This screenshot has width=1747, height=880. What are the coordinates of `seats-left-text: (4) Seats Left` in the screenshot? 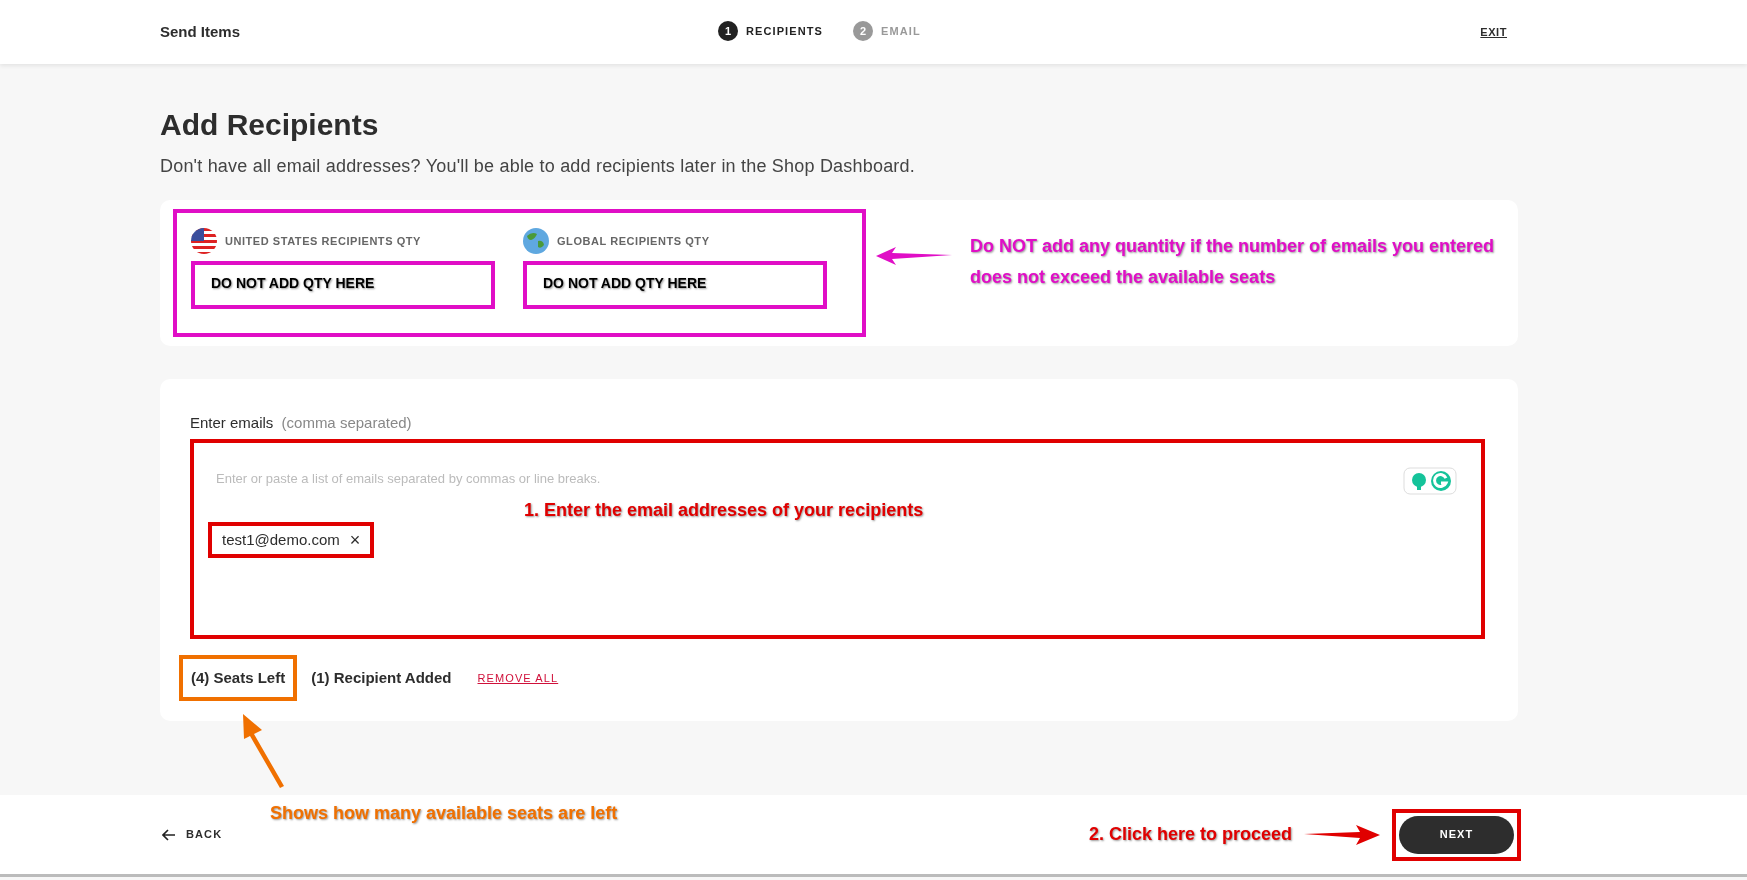 It's located at (238, 677).